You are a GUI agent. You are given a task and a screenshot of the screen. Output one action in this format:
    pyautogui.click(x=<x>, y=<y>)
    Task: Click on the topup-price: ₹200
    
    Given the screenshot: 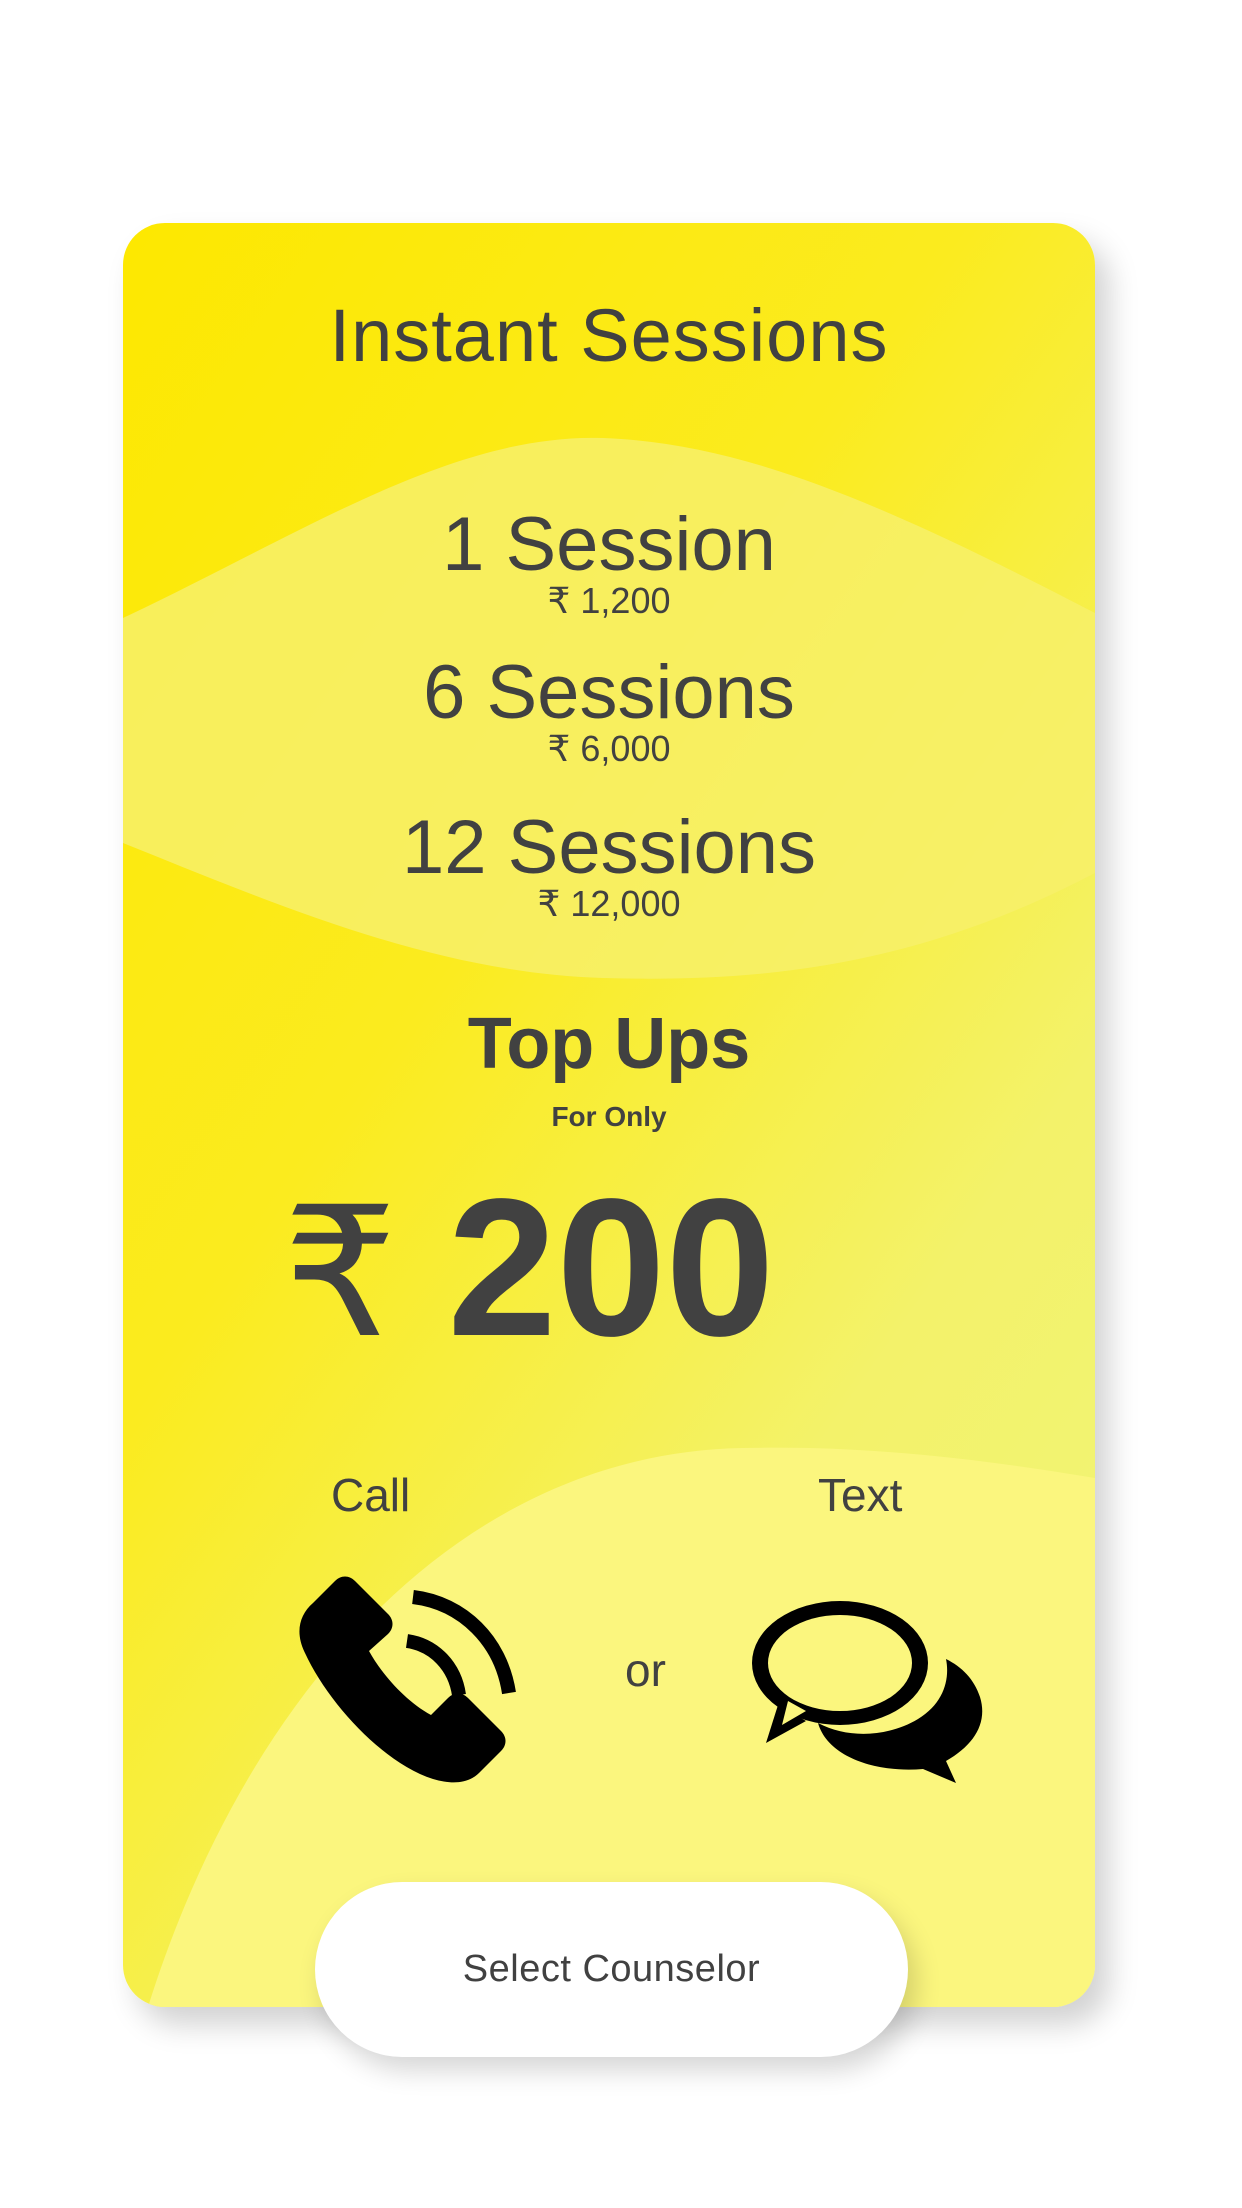 What is the action you would take?
    pyautogui.click(x=529, y=1271)
    